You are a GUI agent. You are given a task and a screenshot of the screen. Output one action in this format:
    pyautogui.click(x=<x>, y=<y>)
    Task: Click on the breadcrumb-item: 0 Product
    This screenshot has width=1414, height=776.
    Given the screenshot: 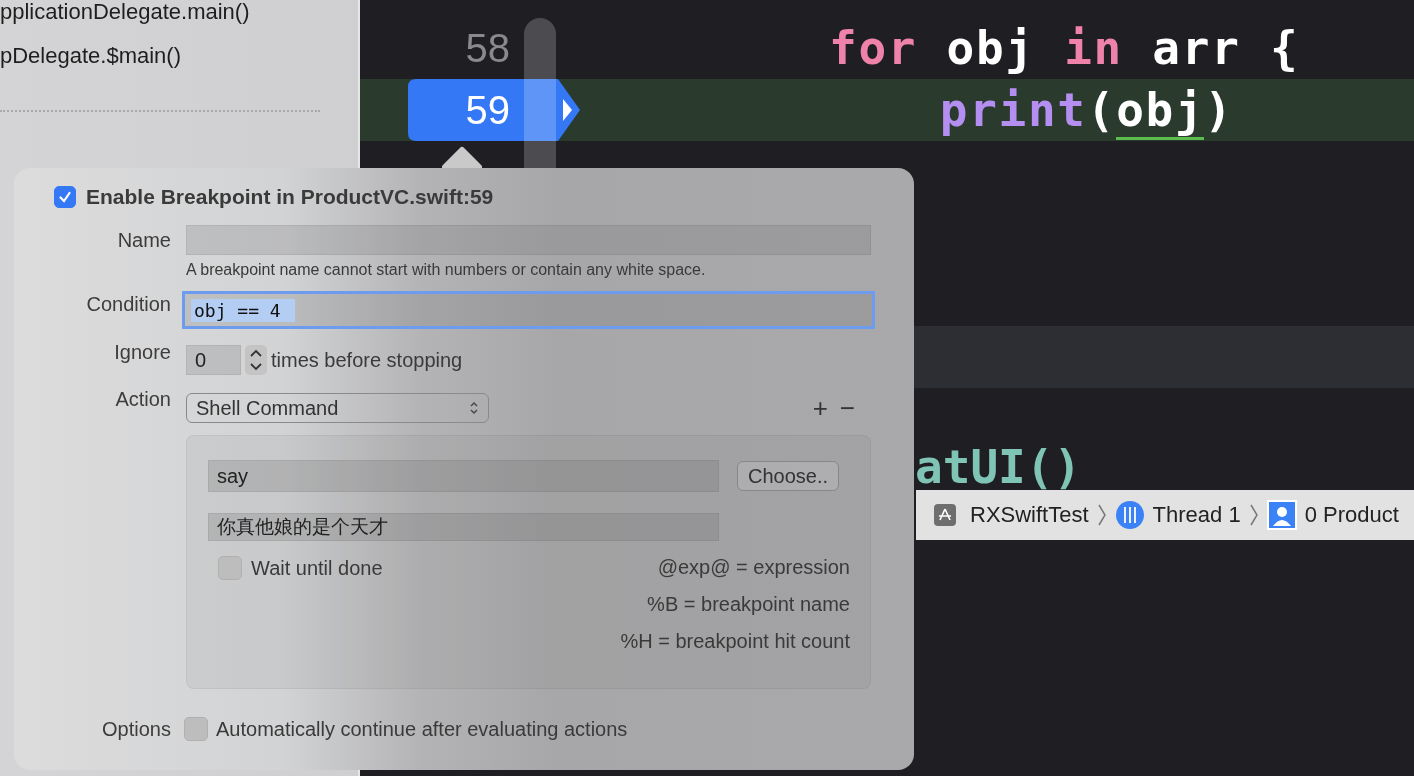 What is the action you would take?
    pyautogui.click(x=1351, y=515)
    